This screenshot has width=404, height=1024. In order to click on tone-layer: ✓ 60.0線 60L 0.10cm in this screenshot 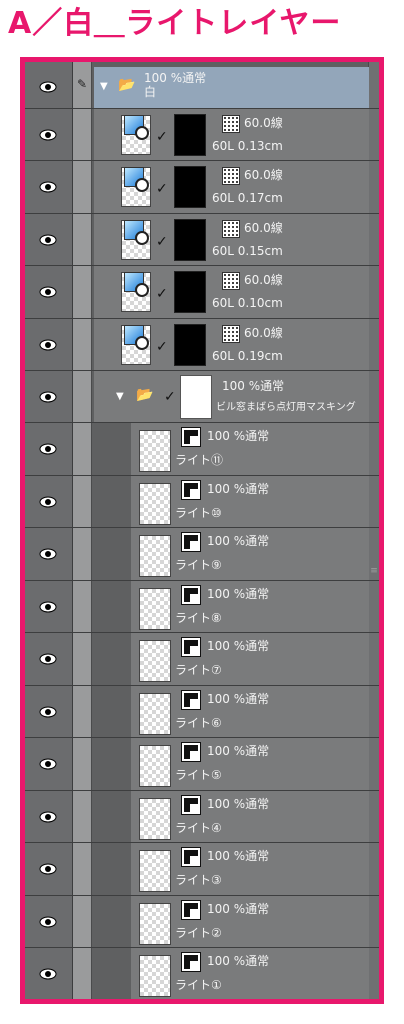, I will do `click(231, 292)`.